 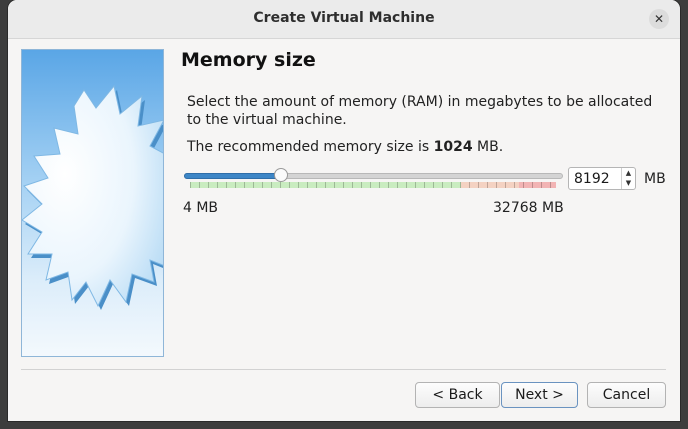 I want to click on page-title: Memory size, so click(x=248, y=60).